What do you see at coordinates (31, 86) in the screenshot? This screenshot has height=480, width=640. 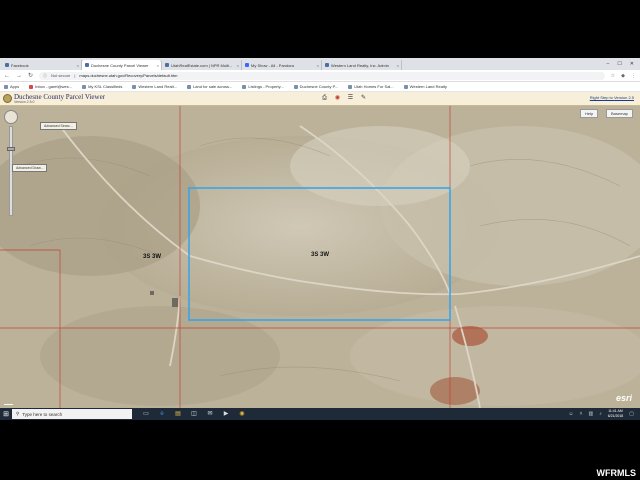 I see `mail-icon` at bounding box center [31, 86].